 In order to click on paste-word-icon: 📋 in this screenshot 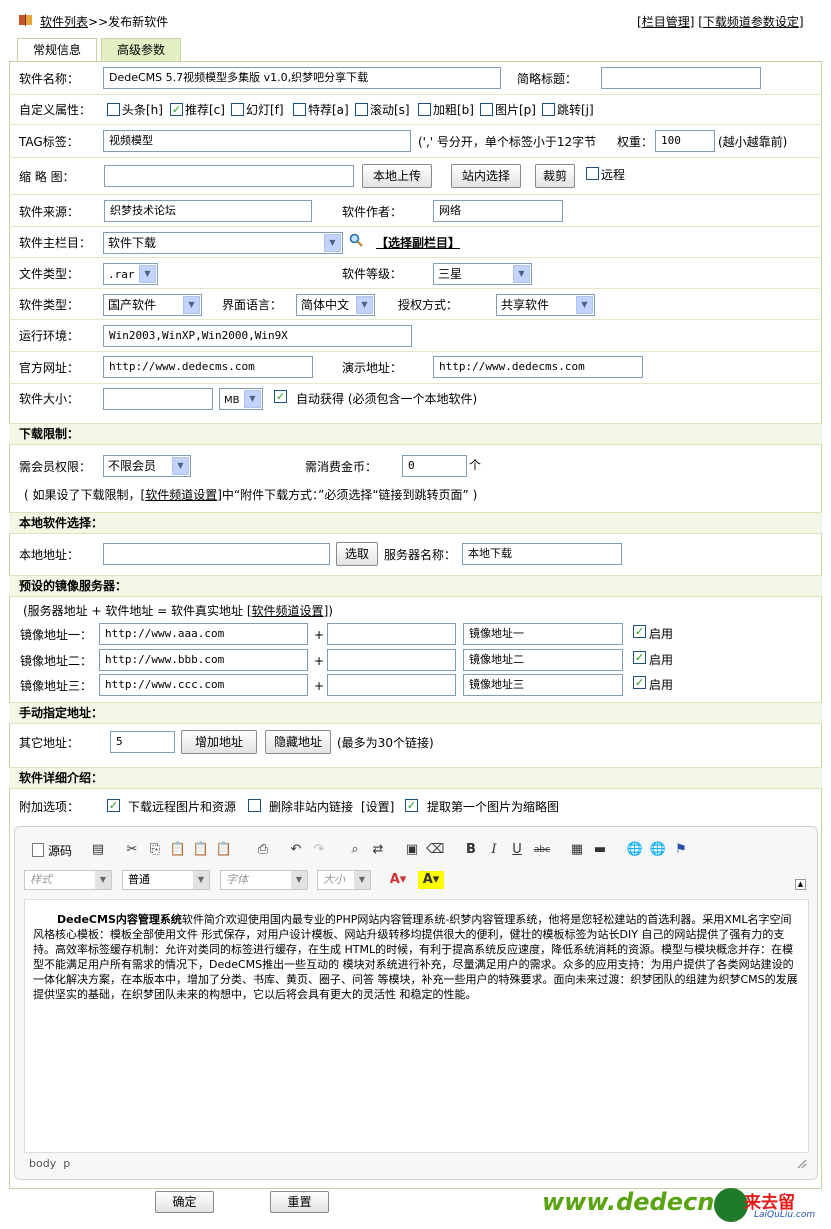, I will do `click(224, 850)`.